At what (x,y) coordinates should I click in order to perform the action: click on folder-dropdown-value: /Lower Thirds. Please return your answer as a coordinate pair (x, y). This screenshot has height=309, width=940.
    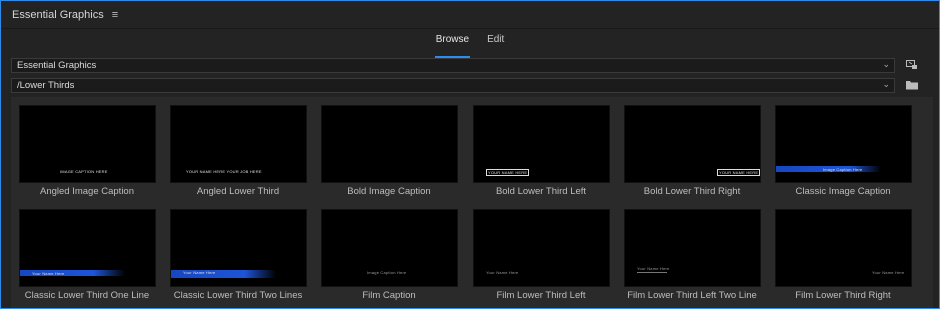
    Looking at the image, I should click on (46, 85).